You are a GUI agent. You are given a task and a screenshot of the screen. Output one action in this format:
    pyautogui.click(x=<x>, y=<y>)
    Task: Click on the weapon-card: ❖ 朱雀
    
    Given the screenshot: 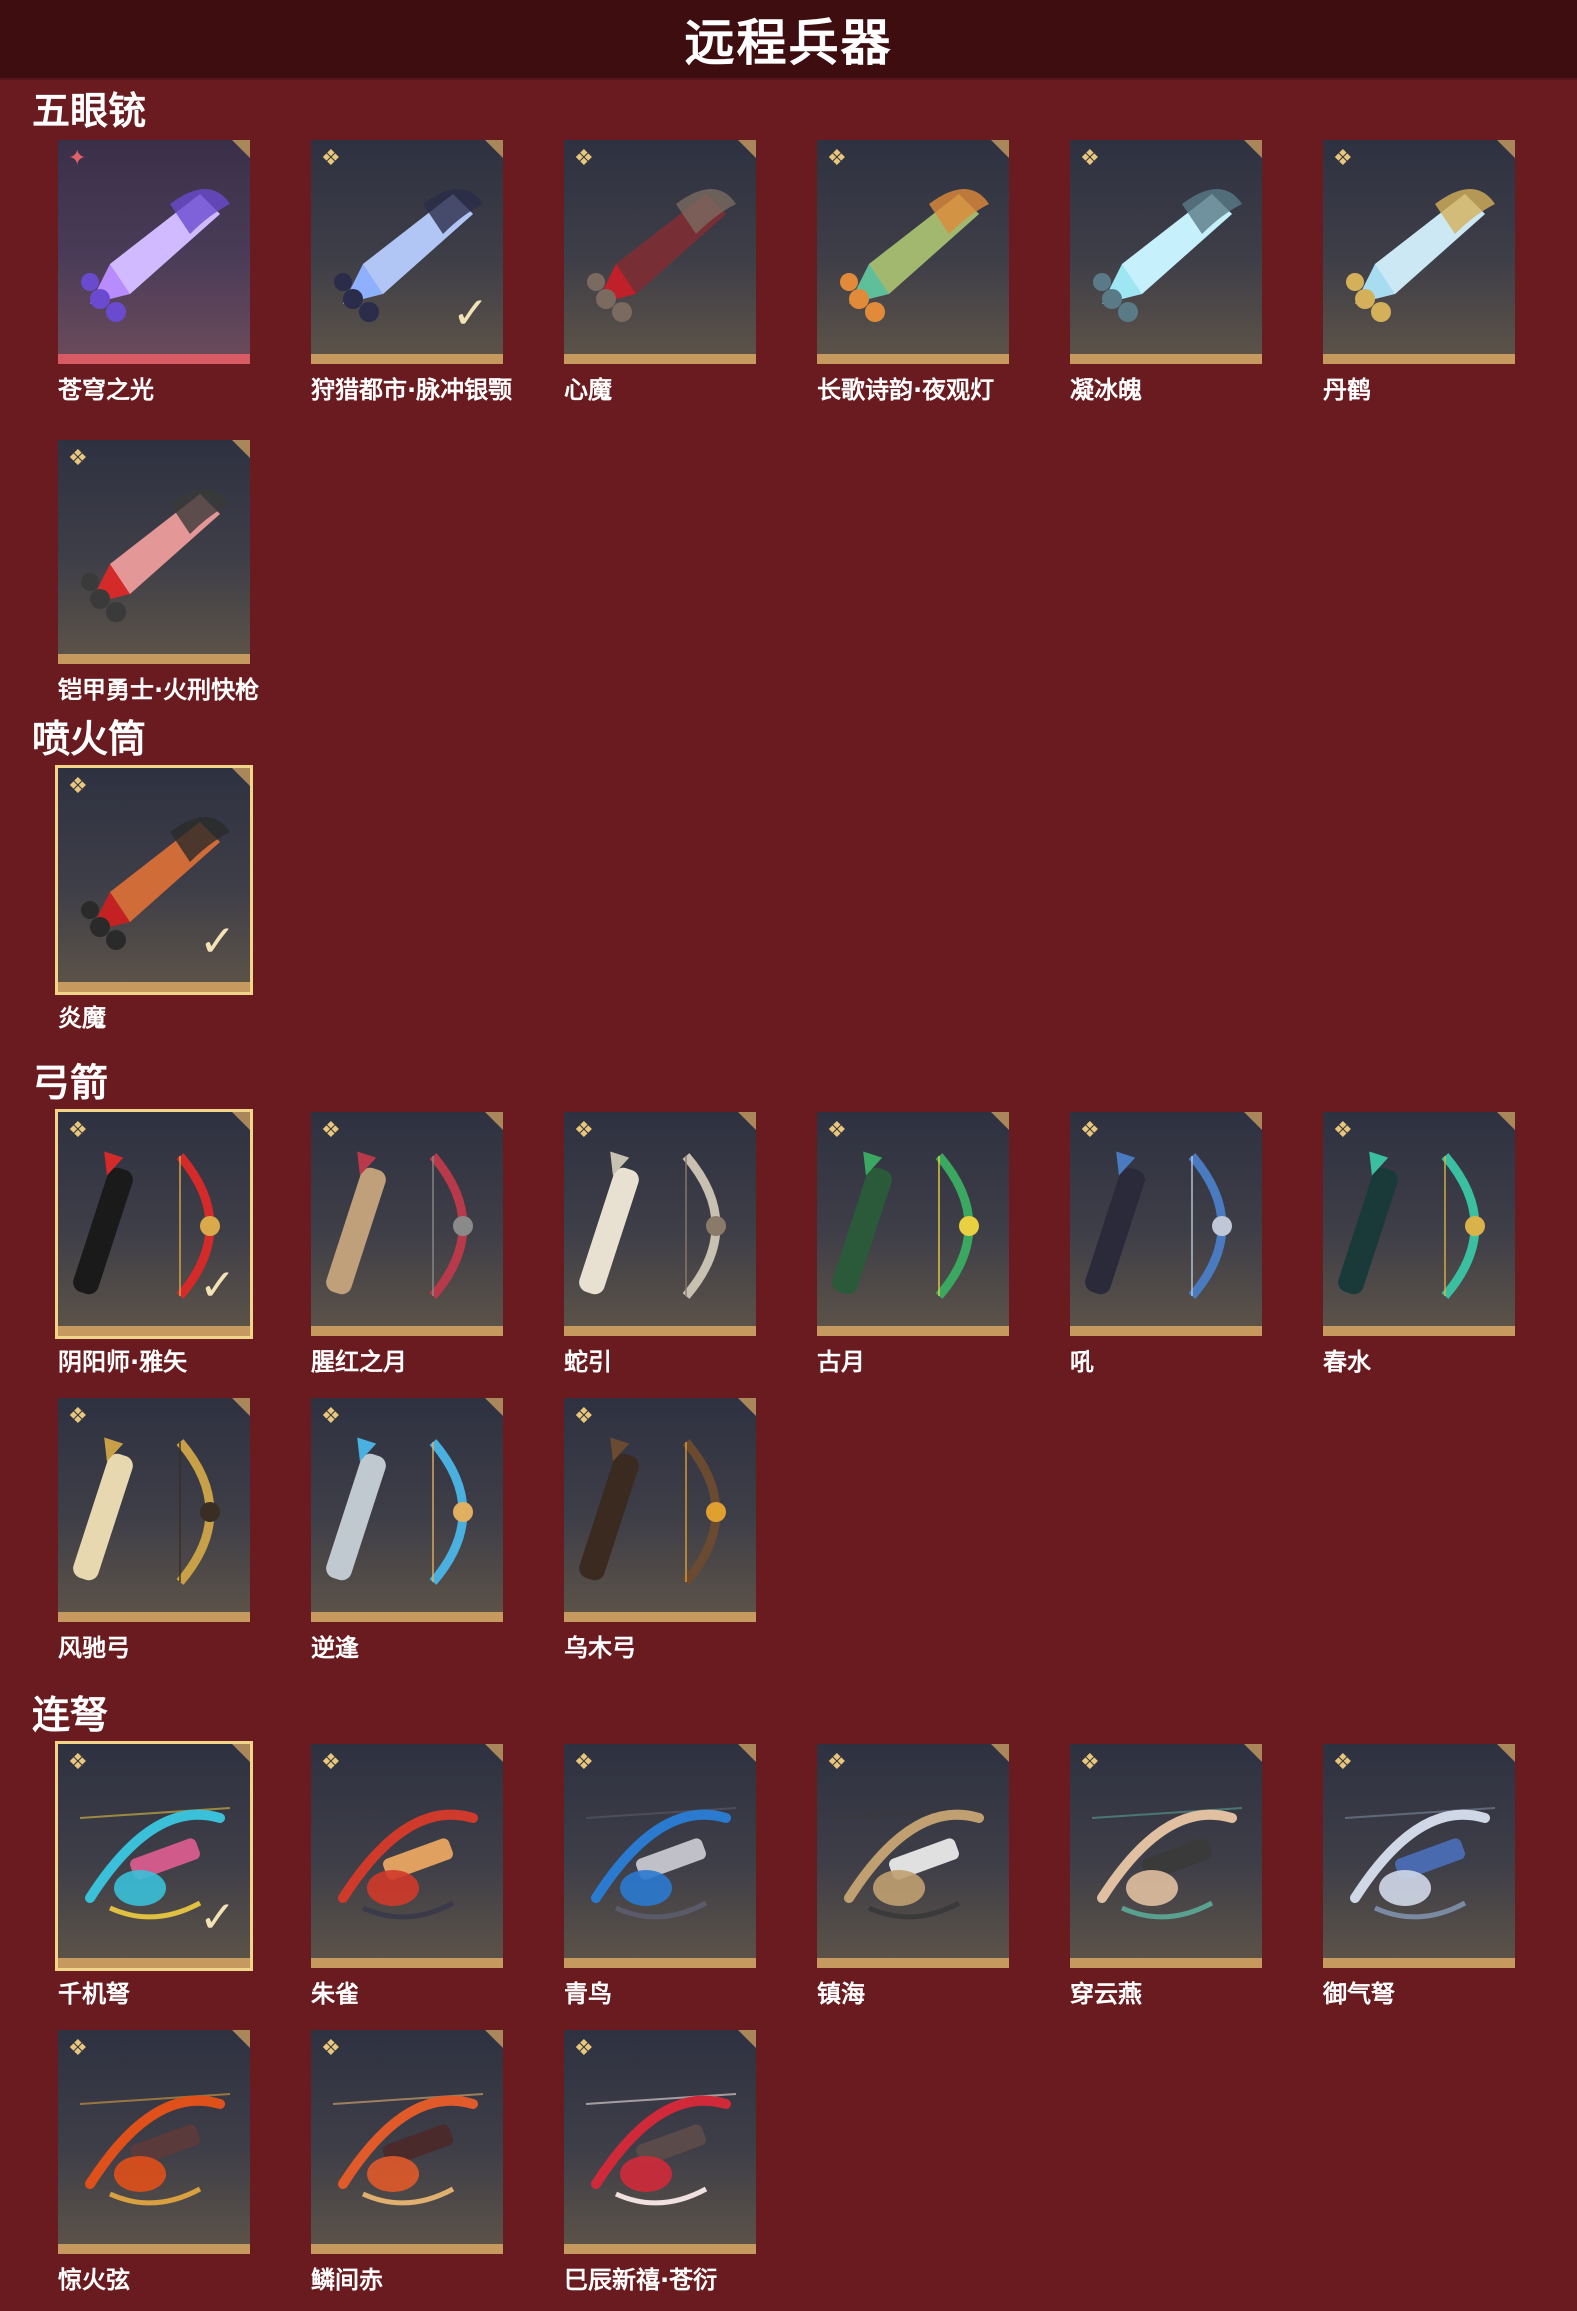 What is the action you would take?
    pyautogui.click(x=407, y=1876)
    